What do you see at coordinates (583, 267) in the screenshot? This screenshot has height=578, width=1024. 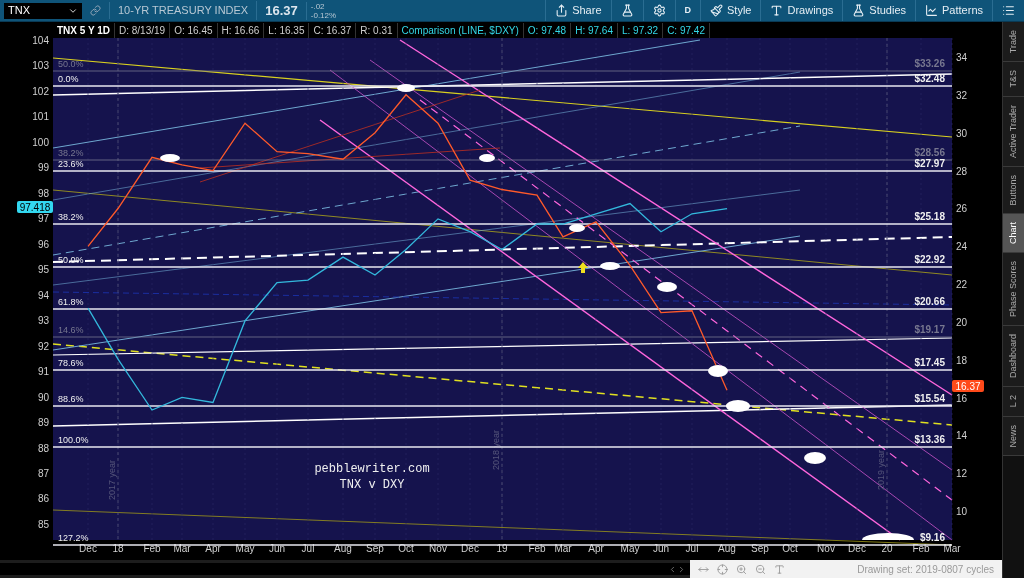 I see `up-arrow-icon` at bounding box center [583, 267].